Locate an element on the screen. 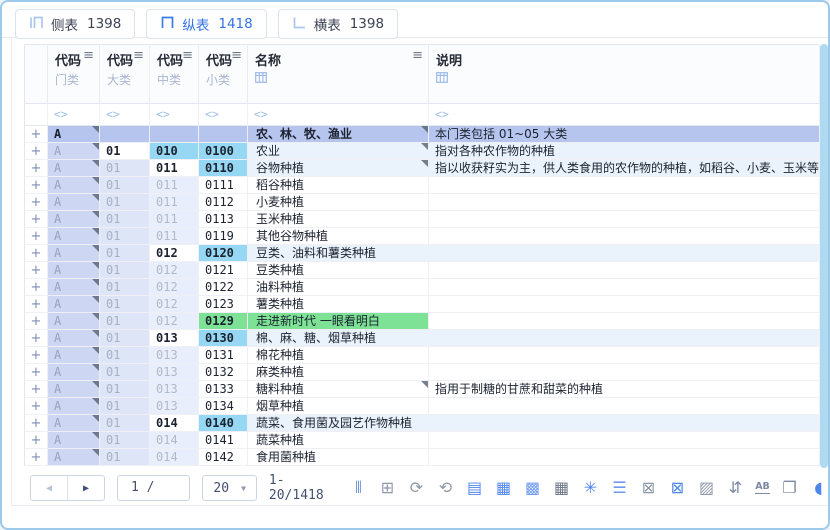 The width and height of the screenshot is (830, 530). tab-side-table: 侧表 1398 is located at coordinates (75, 24).